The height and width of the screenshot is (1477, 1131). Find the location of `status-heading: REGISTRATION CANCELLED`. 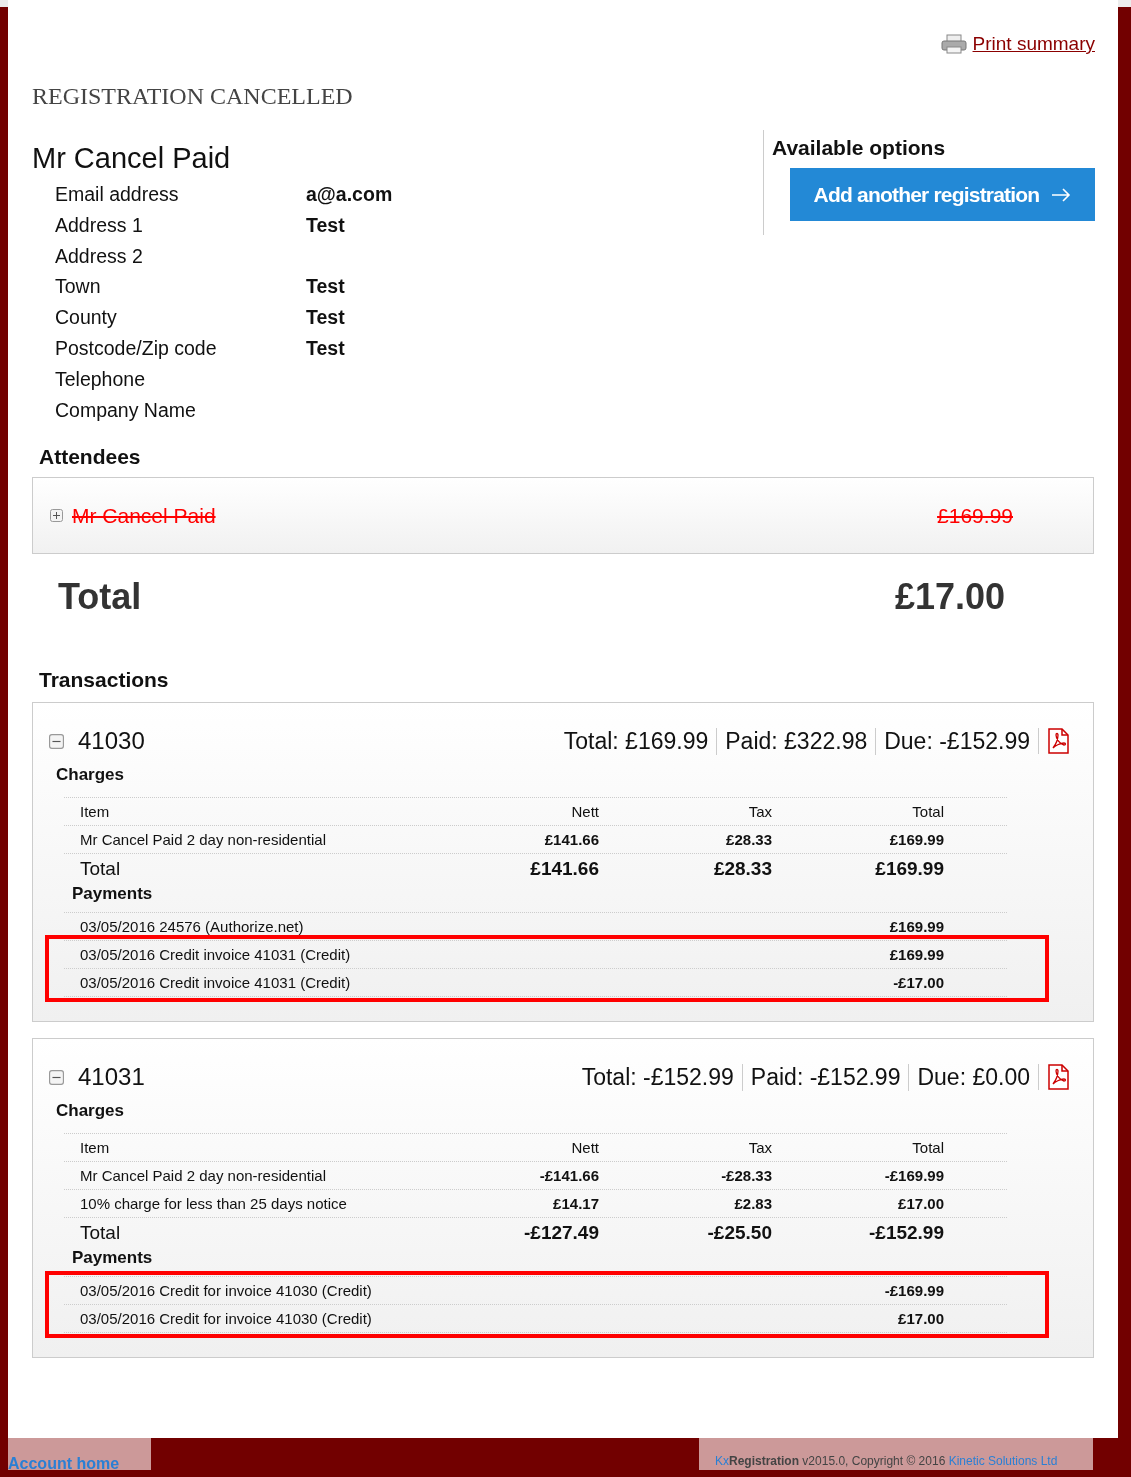

status-heading: REGISTRATION CANCELLED is located at coordinates (193, 96).